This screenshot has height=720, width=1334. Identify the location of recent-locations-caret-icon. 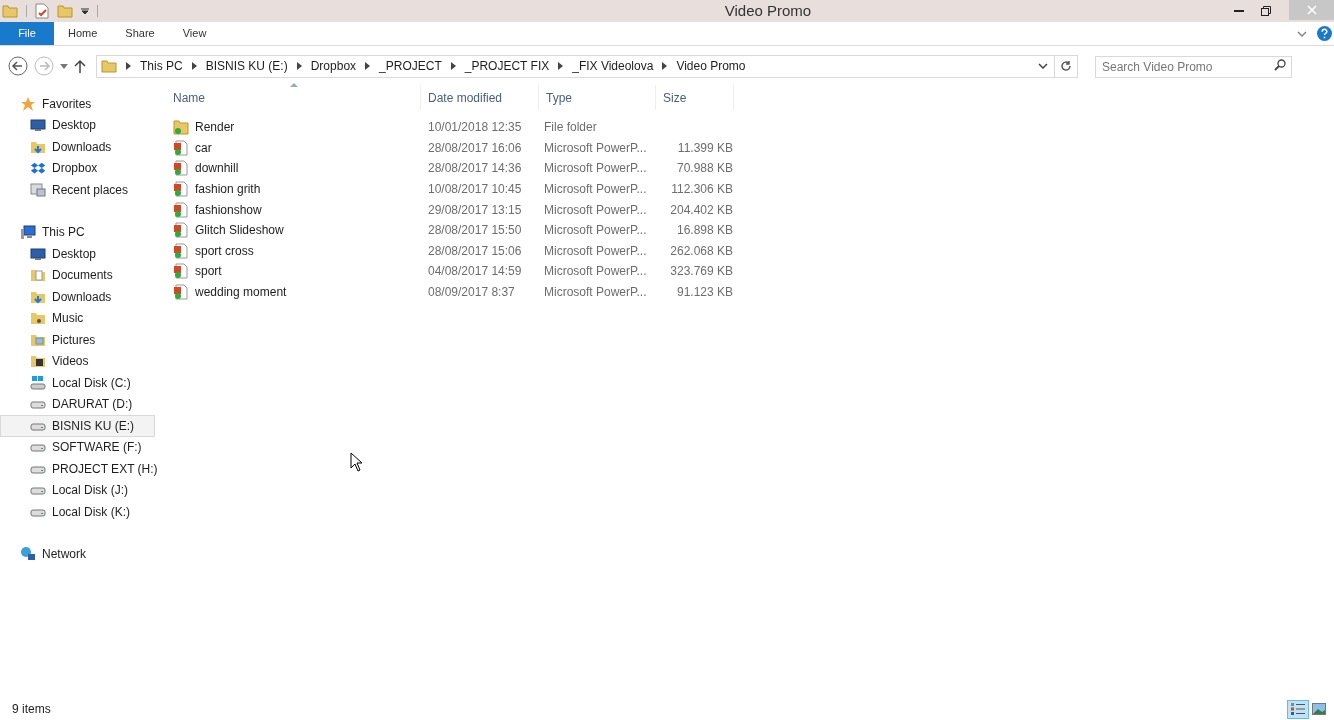
(64, 66).